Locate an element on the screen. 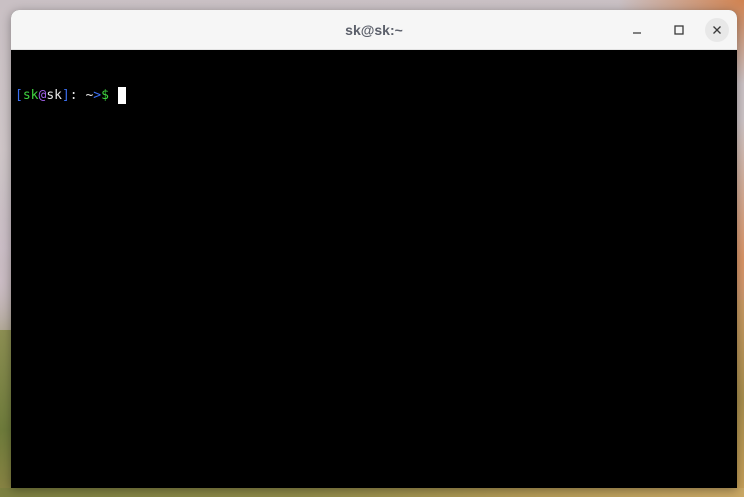 The image size is (744, 497). close-icon is located at coordinates (717, 30).